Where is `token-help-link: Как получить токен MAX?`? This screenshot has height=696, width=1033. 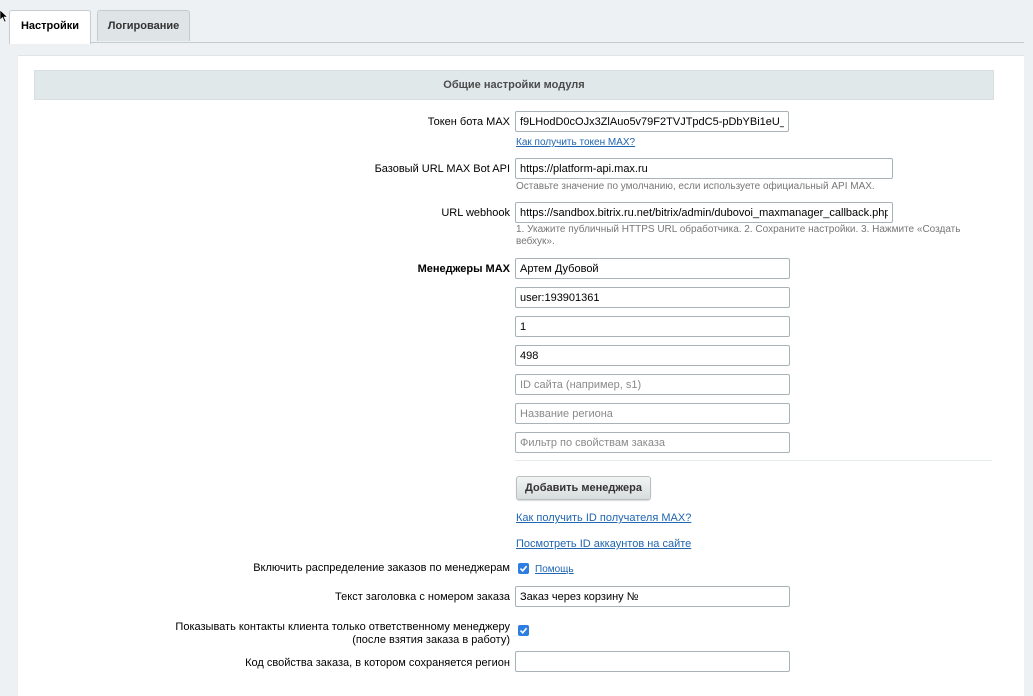 token-help-link: Как получить токен MAX? is located at coordinates (575, 142).